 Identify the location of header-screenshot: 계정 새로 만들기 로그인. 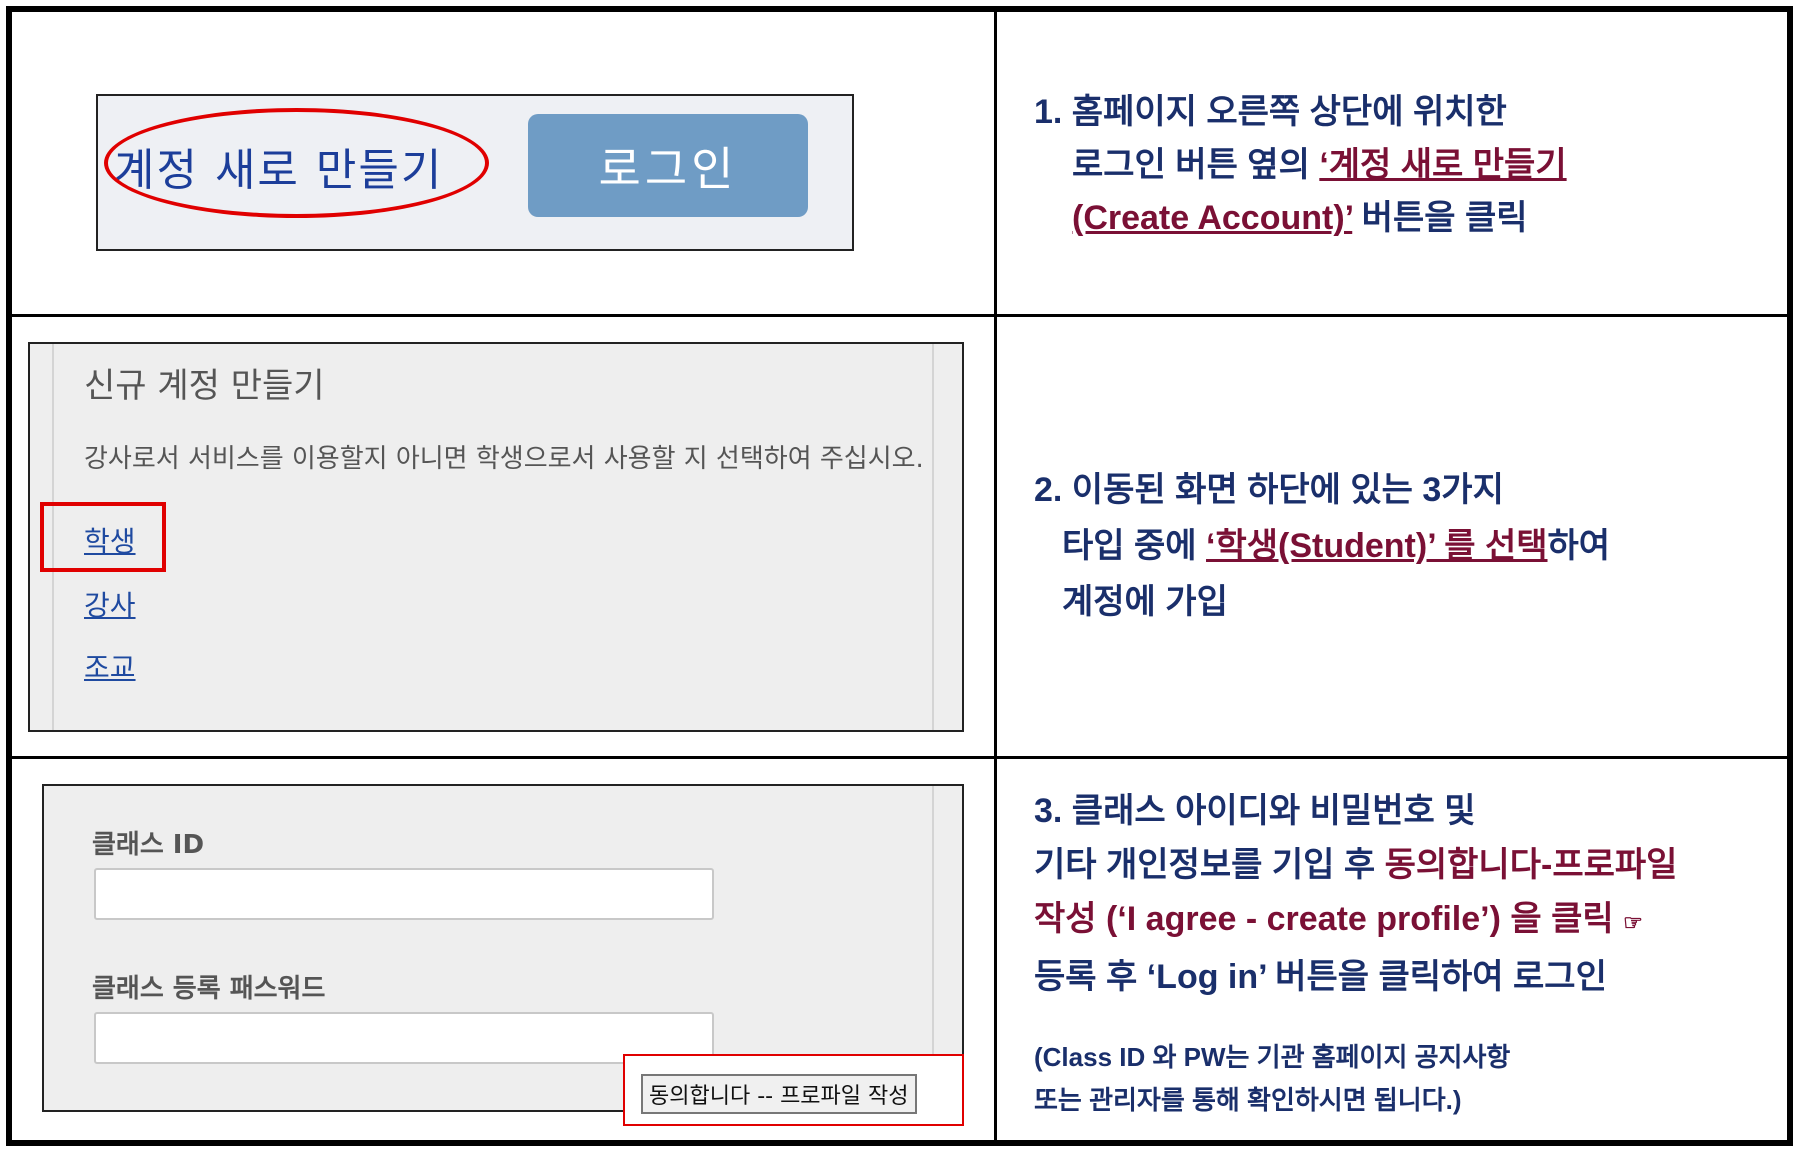
(475, 172).